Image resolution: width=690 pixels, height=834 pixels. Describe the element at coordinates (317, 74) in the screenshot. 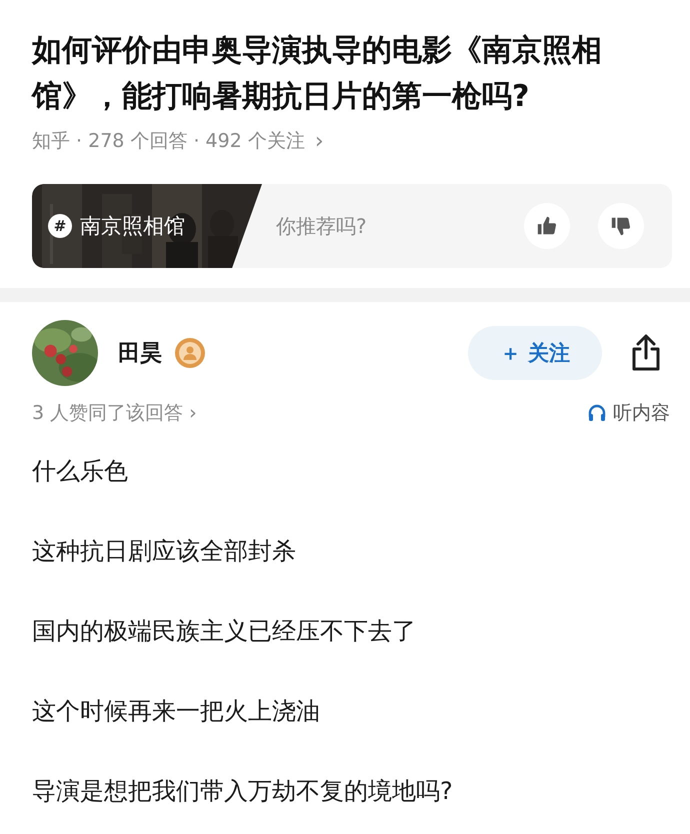

I see `question-title: 如何评价由申奥导演执导的电影《南京照相馆》，能打响暑期抗日片的第一枪吗?` at that location.